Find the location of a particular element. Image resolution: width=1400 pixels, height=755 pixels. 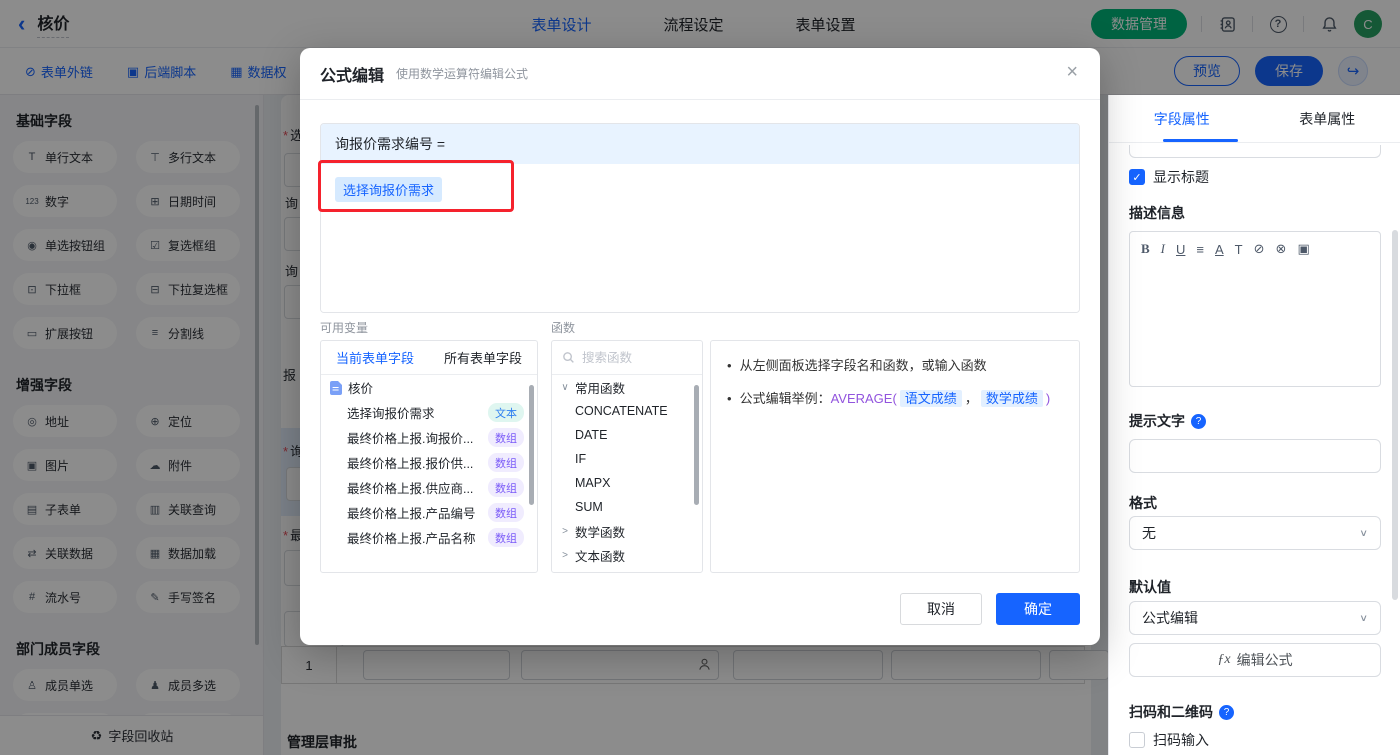

function-group-text: > 文本函数 is located at coordinates (627, 555).